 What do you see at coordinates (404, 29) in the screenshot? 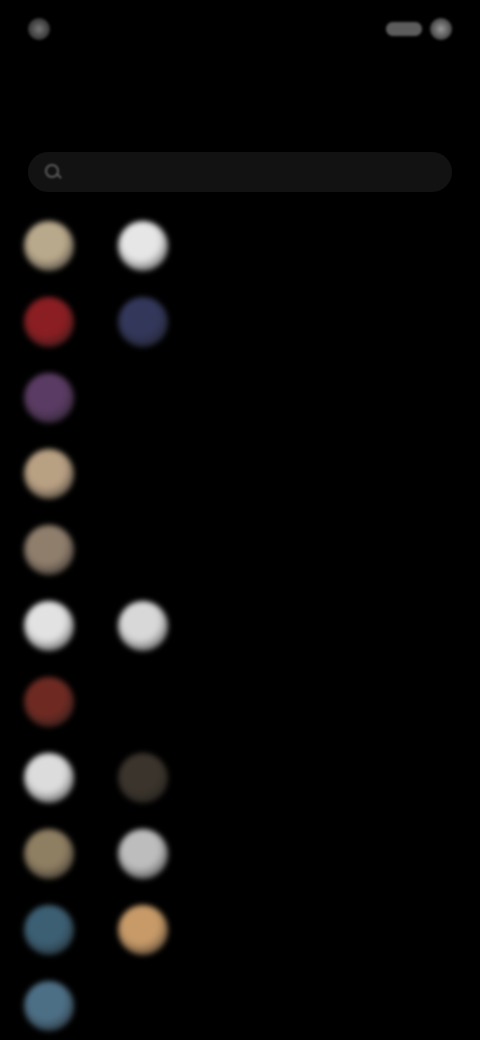
I see `signal-icon` at bounding box center [404, 29].